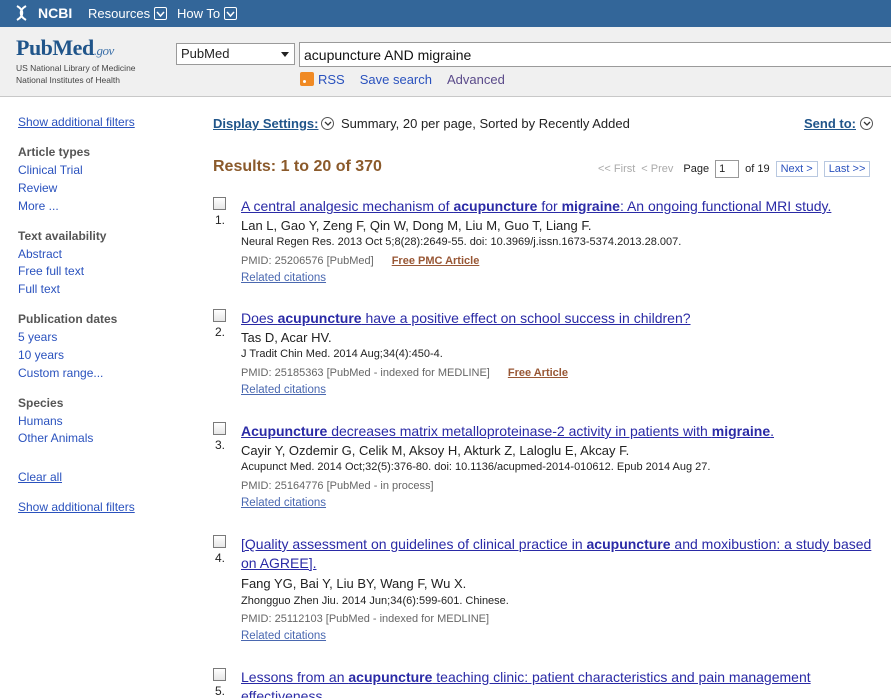 This screenshot has height=698, width=891. Describe the element at coordinates (73, 47) in the screenshot. I see `logo-med: Med` at that location.